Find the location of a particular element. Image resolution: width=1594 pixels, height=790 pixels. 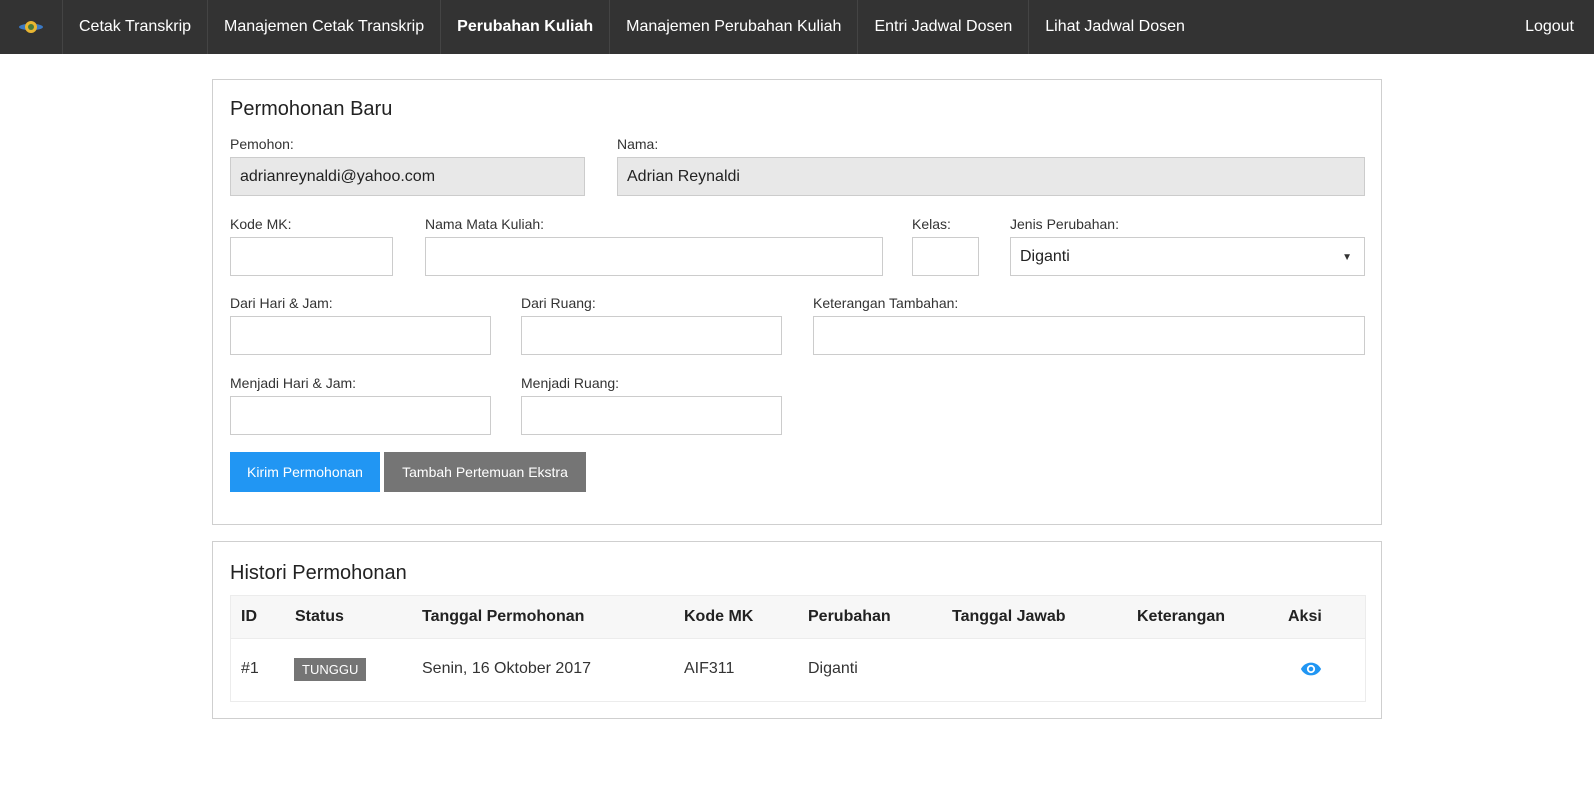

panel-title: Permohonan Baru is located at coordinates (311, 109).